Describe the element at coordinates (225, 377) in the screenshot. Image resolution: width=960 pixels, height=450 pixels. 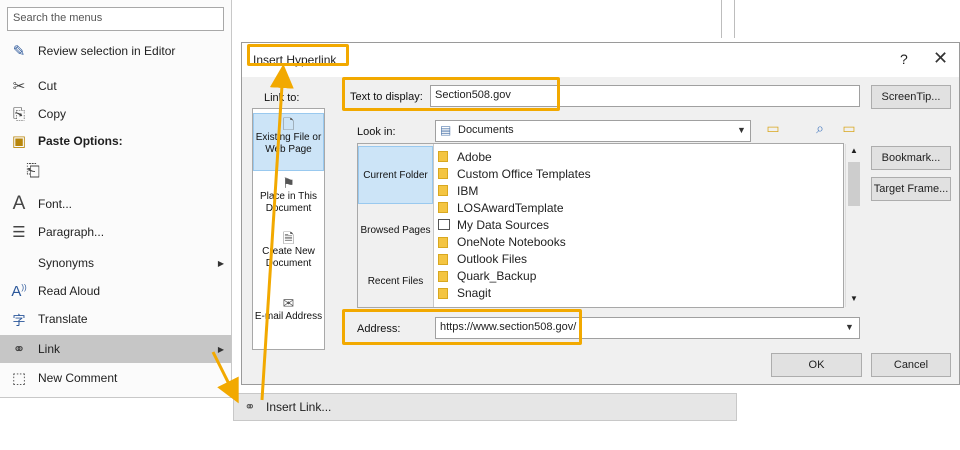
I see `arrow-link-to-insert` at that location.